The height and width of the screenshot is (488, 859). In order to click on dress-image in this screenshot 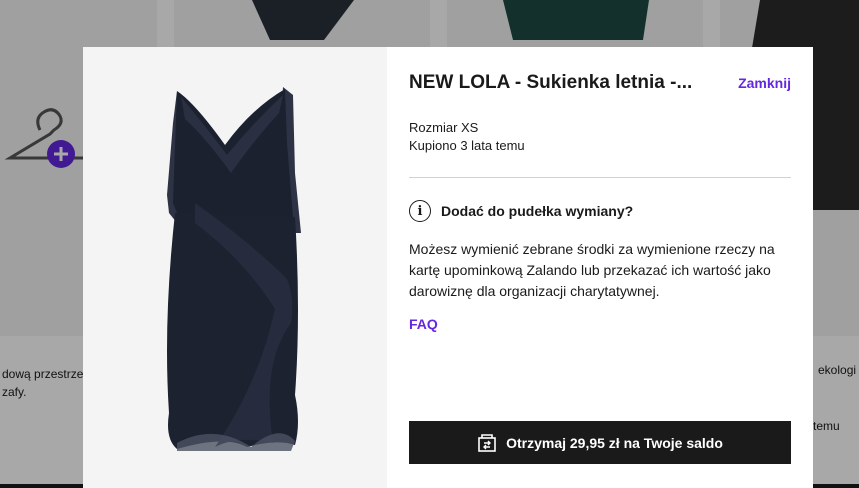, I will do `click(234, 268)`.